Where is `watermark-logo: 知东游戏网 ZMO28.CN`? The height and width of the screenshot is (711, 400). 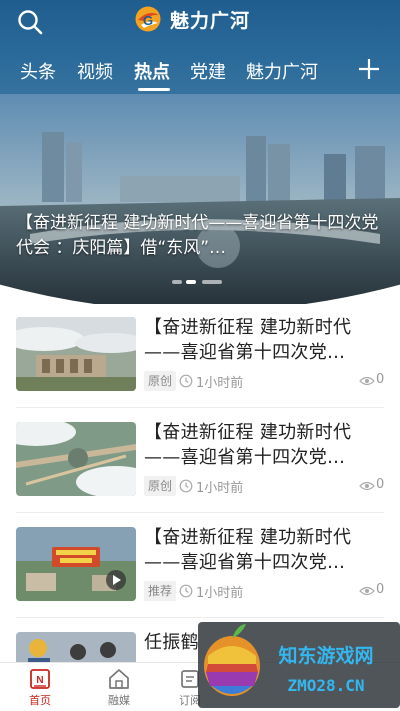 watermark-logo: 知东游戏网 ZMO28.CN is located at coordinates (299, 665).